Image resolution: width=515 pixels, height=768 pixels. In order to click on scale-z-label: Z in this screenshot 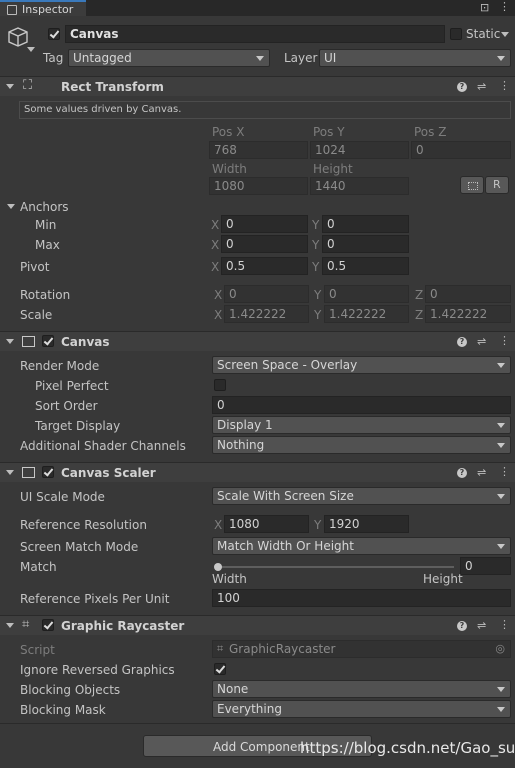, I will do `click(419, 315)`.